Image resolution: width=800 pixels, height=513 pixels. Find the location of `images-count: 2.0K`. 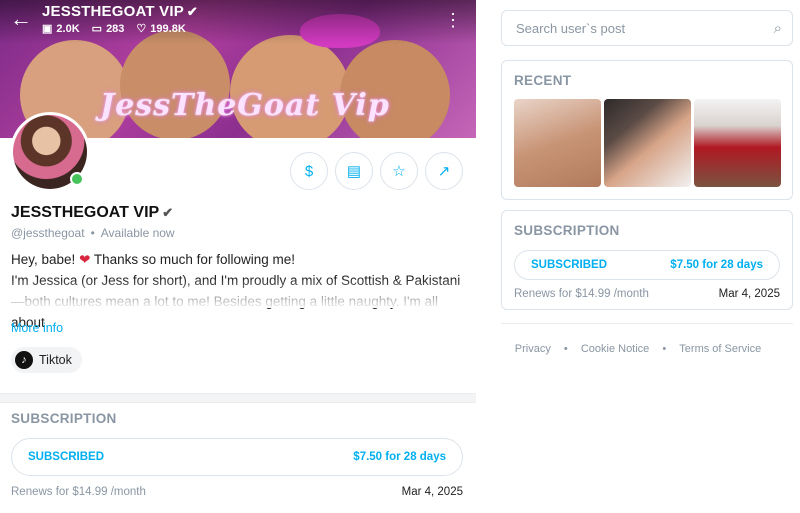

images-count: 2.0K is located at coordinates (68, 29).